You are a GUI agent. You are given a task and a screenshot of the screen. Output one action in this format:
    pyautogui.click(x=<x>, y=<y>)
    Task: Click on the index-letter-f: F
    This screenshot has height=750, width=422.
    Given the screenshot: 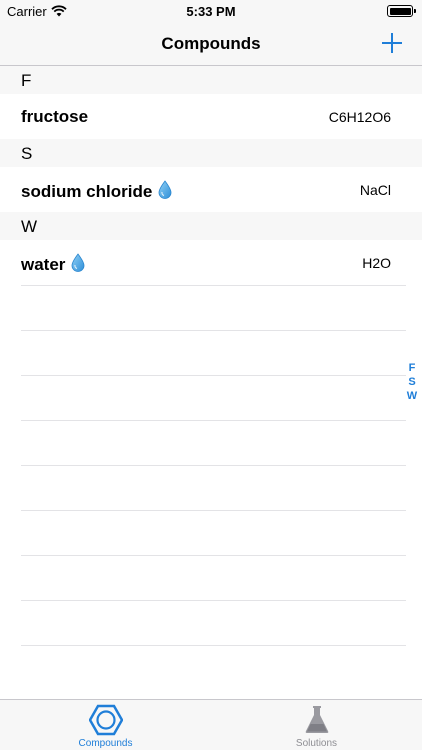 What is the action you would take?
    pyautogui.click(x=412, y=368)
    